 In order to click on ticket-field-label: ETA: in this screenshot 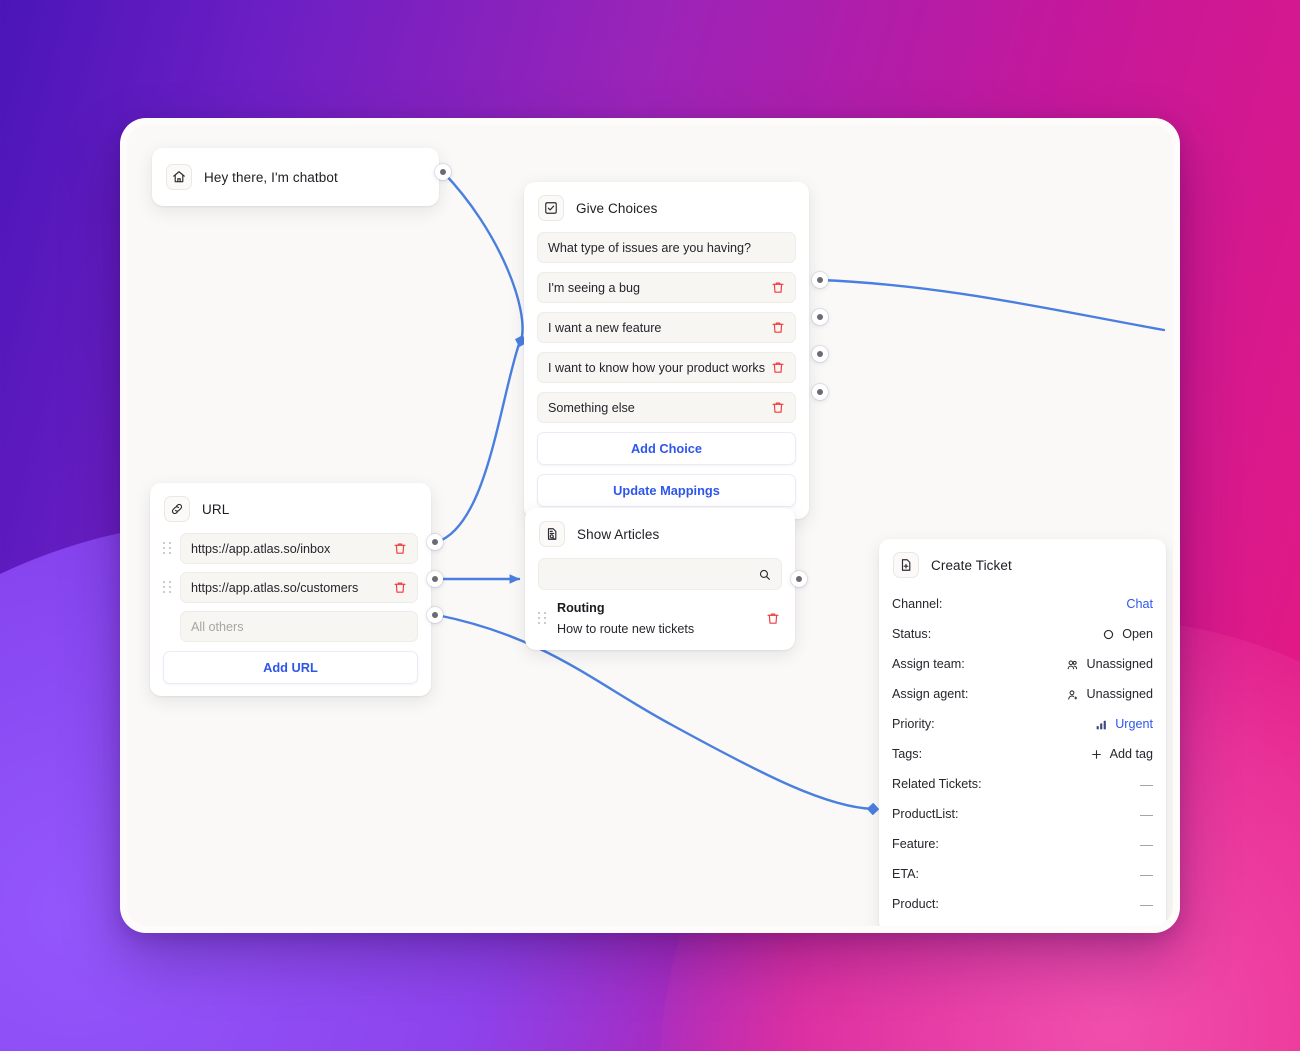, I will do `click(906, 874)`.